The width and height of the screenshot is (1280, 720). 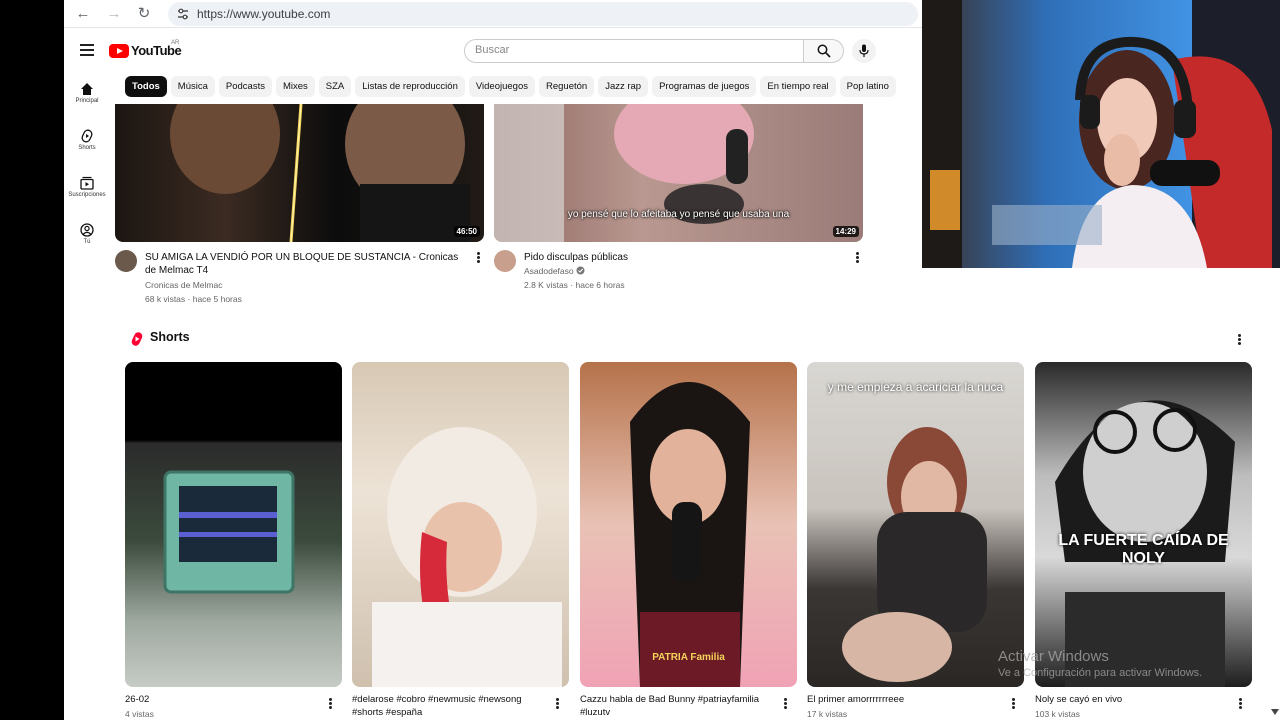 What do you see at coordinates (183, 14) in the screenshot?
I see `site-settings-icon` at bounding box center [183, 14].